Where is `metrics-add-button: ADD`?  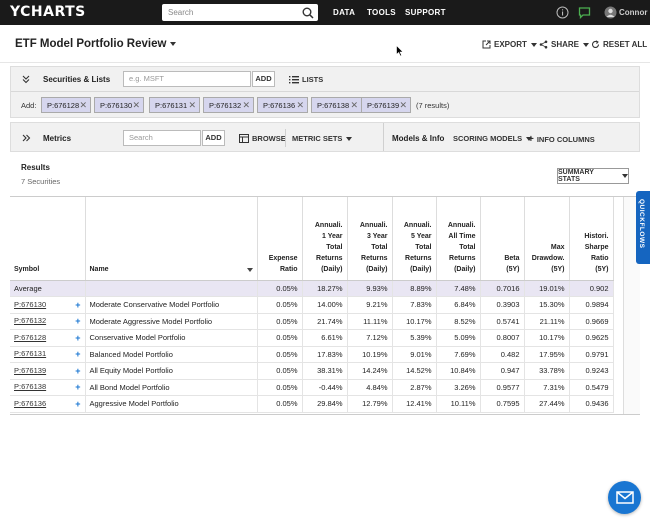 metrics-add-button: ADD is located at coordinates (213, 138).